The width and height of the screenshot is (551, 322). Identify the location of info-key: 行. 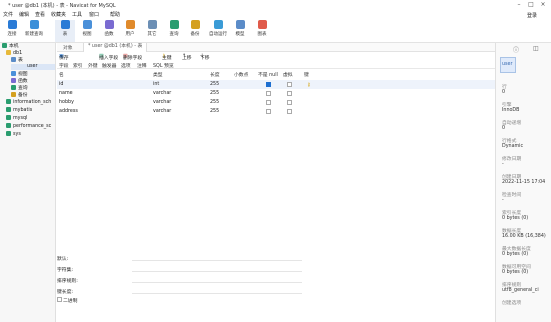
(504, 87).